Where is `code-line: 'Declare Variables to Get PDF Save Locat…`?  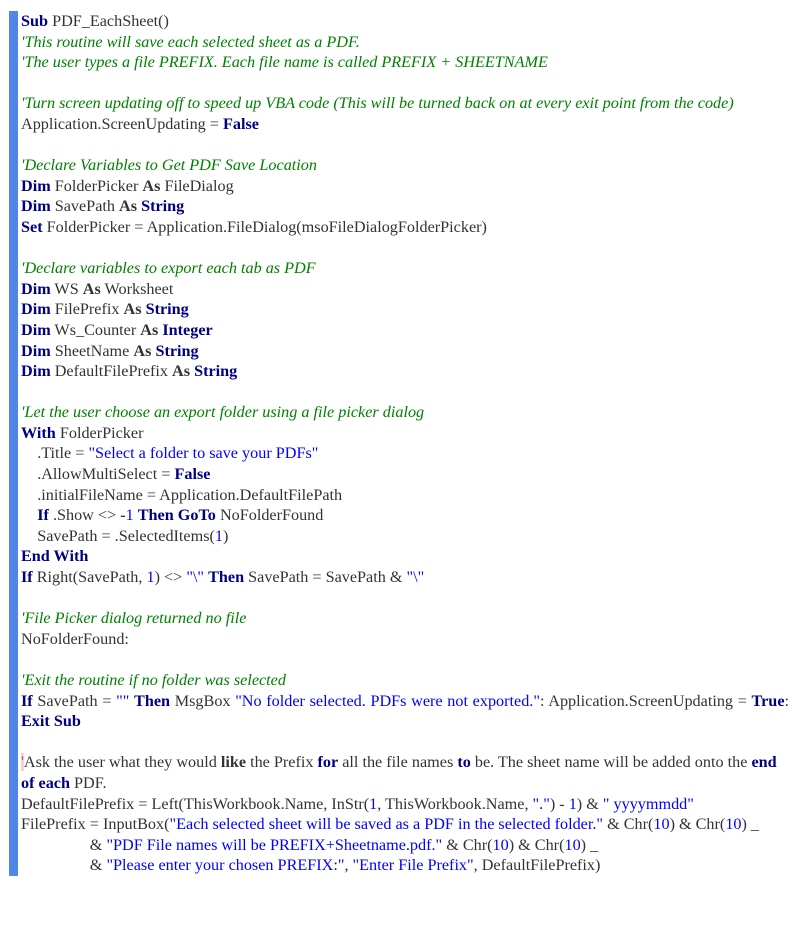 code-line: 'Declare Variables to Get PDF Save Locat… is located at coordinates (405, 165).